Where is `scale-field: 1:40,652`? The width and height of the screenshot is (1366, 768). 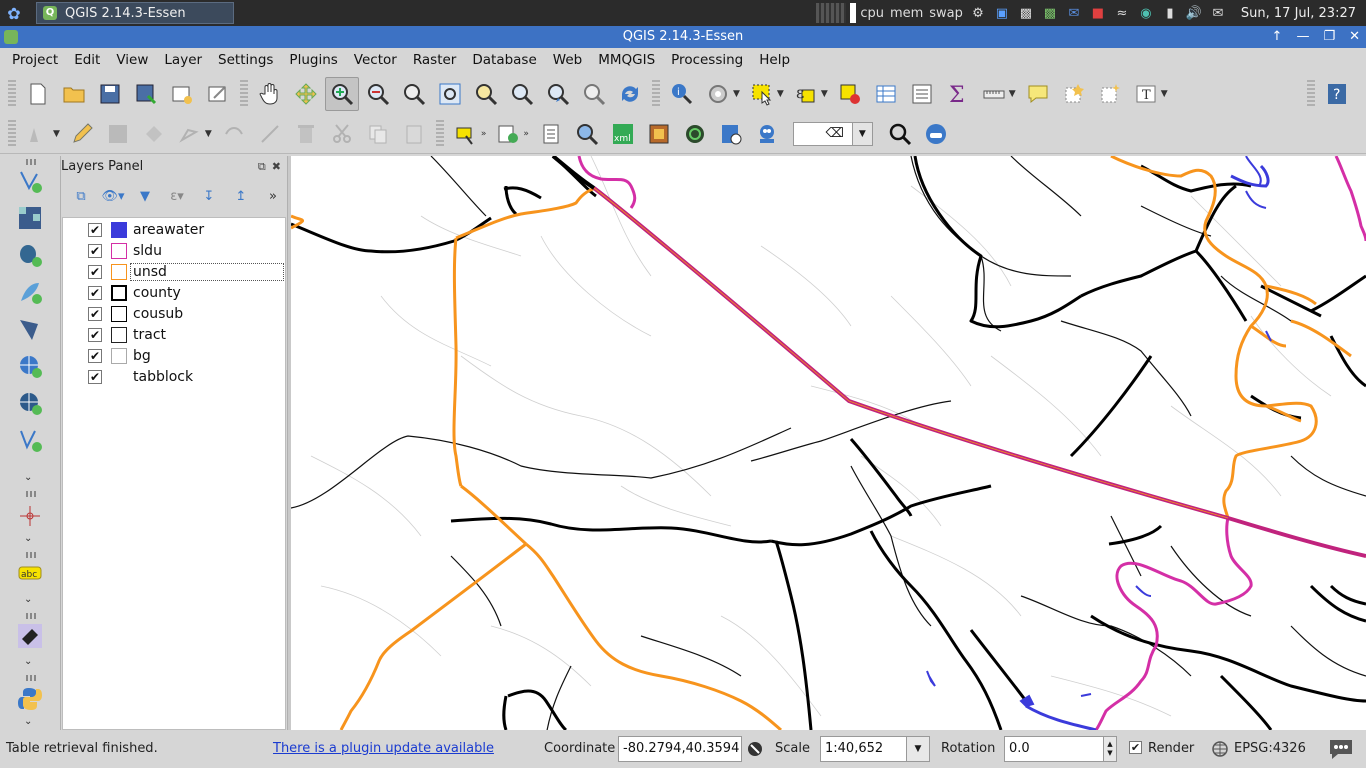 scale-field: 1:40,652 is located at coordinates (864, 749).